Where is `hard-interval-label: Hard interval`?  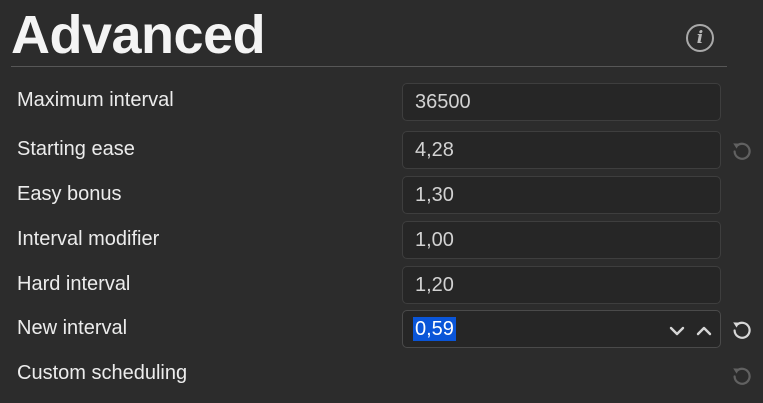
hard-interval-label: Hard interval is located at coordinates (74, 284).